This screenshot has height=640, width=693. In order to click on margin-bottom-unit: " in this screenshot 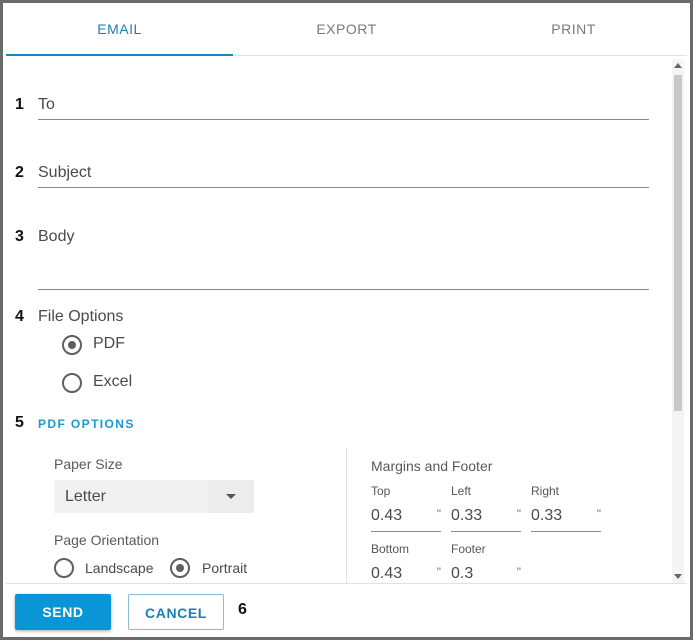, I will do `click(438, 572)`.